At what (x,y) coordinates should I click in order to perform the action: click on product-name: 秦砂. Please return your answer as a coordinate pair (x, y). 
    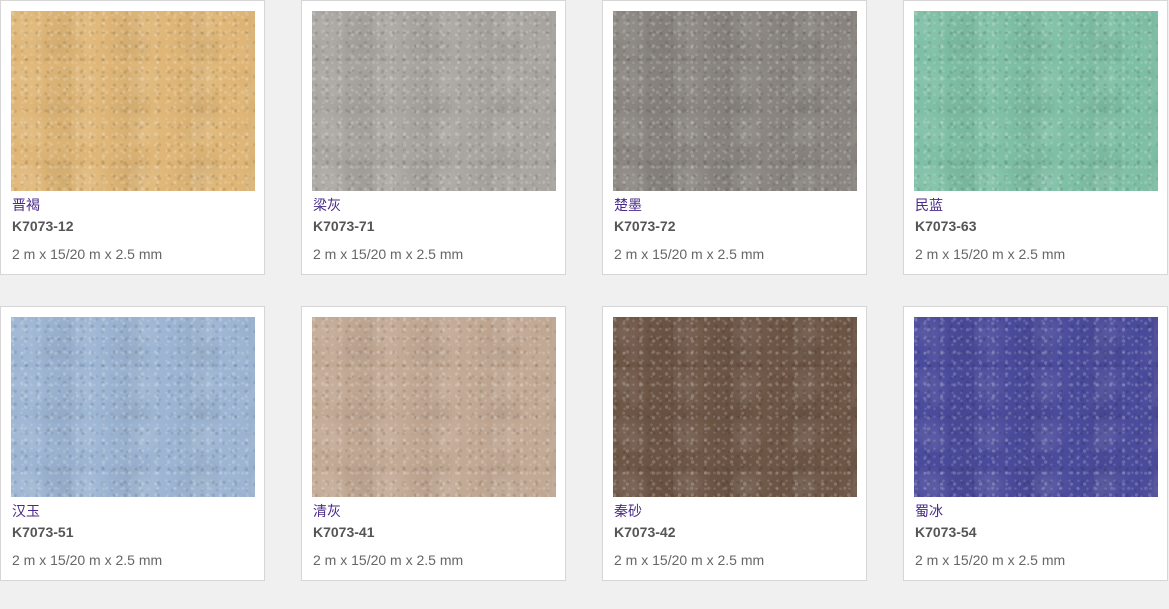
    Looking at the image, I should click on (628, 511).